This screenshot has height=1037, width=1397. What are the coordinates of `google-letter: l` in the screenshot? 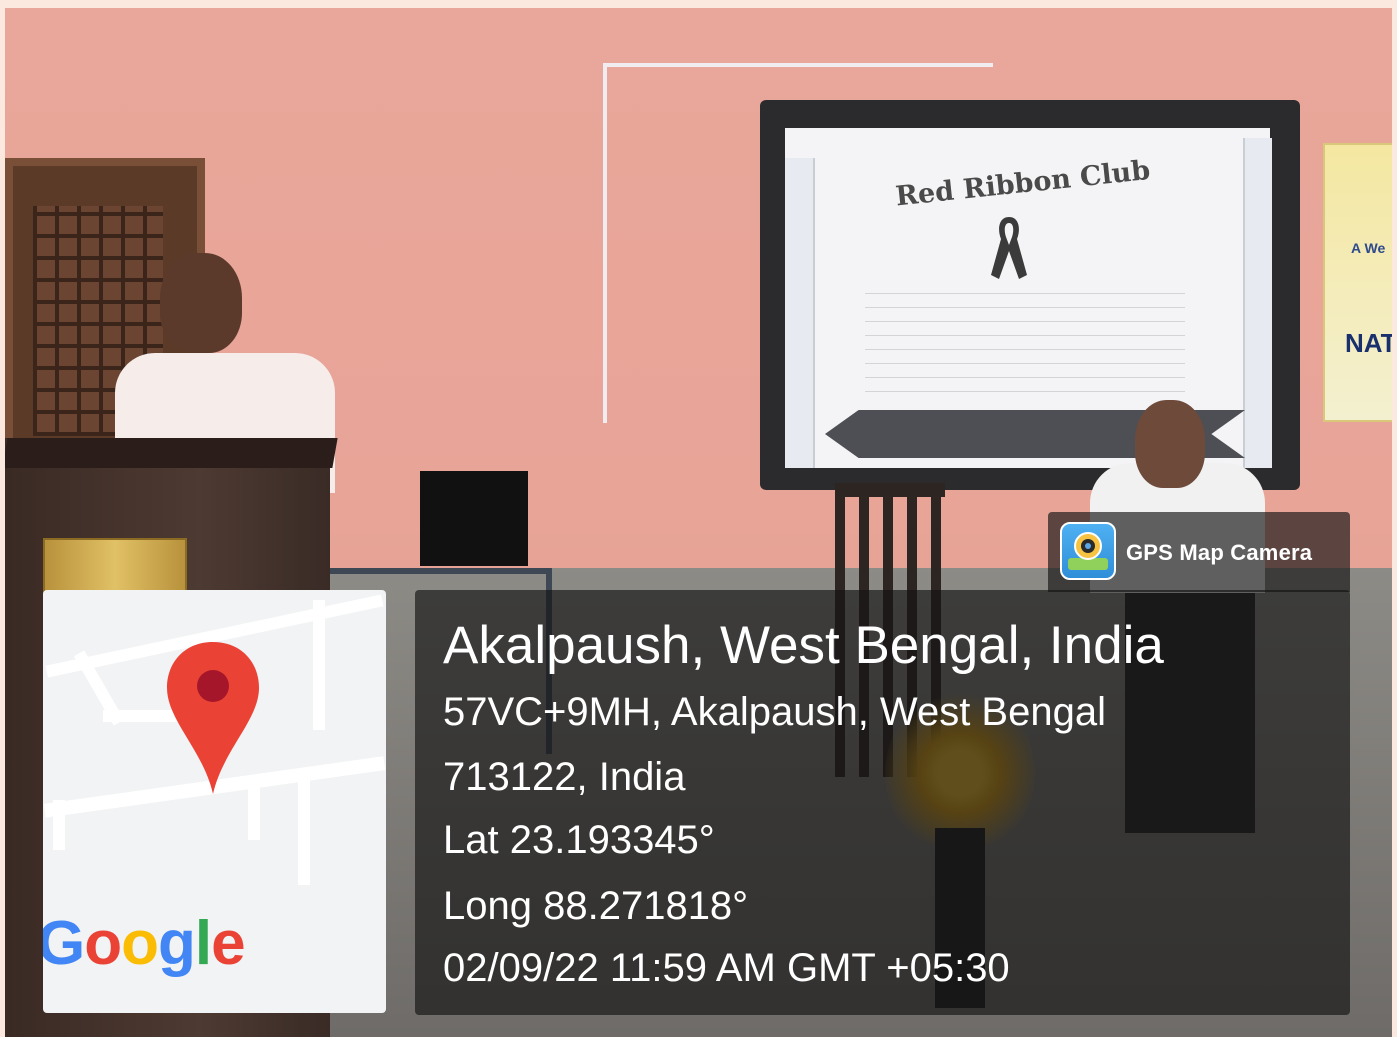 It's located at (203, 943).